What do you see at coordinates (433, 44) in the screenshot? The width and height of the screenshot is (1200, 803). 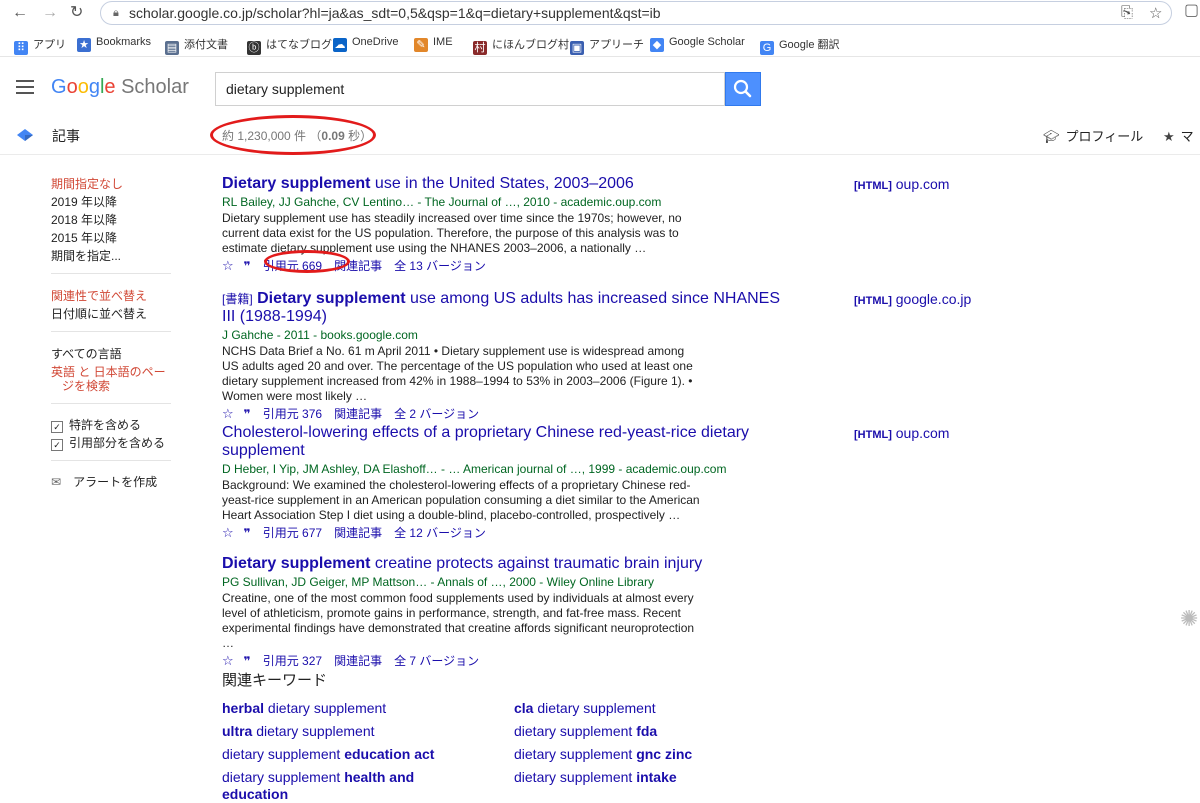 I see `bookmark-item: ✎ IME` at bounding box center [433, 44].